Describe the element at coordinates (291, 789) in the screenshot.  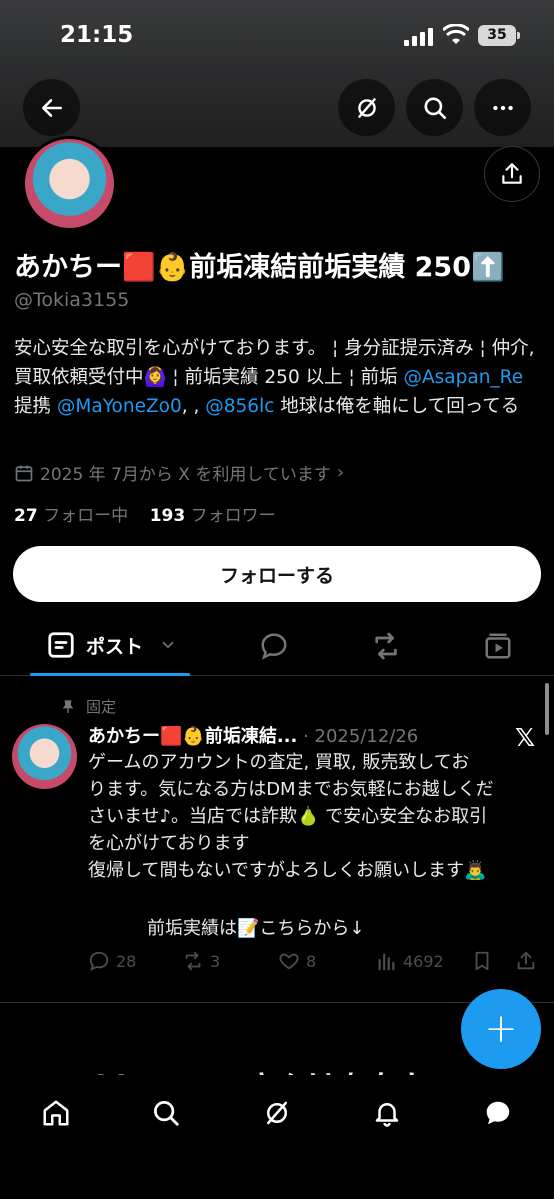
I see `post-line: ります。気になる方はDMまでお気軽にお越しくだ` at that location.